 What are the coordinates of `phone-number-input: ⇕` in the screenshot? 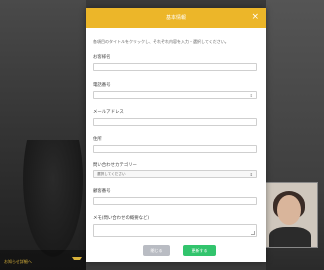 It's located at (175, 95).